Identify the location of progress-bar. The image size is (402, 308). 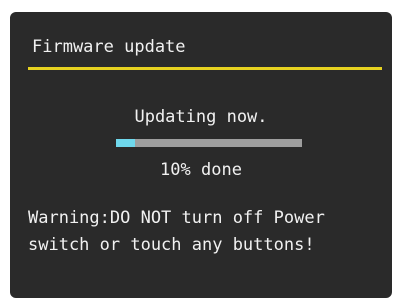
(209, 143).